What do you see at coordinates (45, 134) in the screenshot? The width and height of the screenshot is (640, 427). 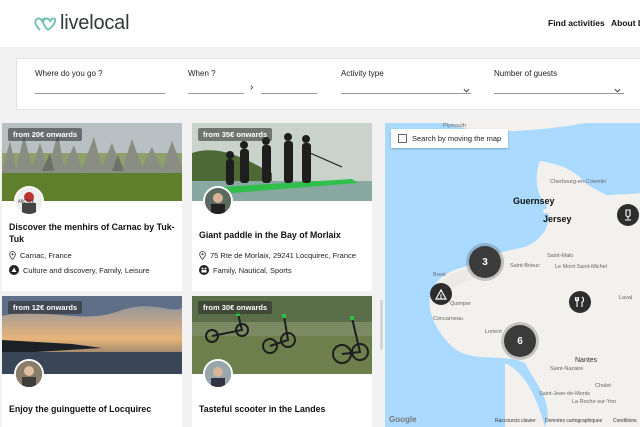 I see `price-badge: from 20€ onwards` at bounding box center [45, 134].